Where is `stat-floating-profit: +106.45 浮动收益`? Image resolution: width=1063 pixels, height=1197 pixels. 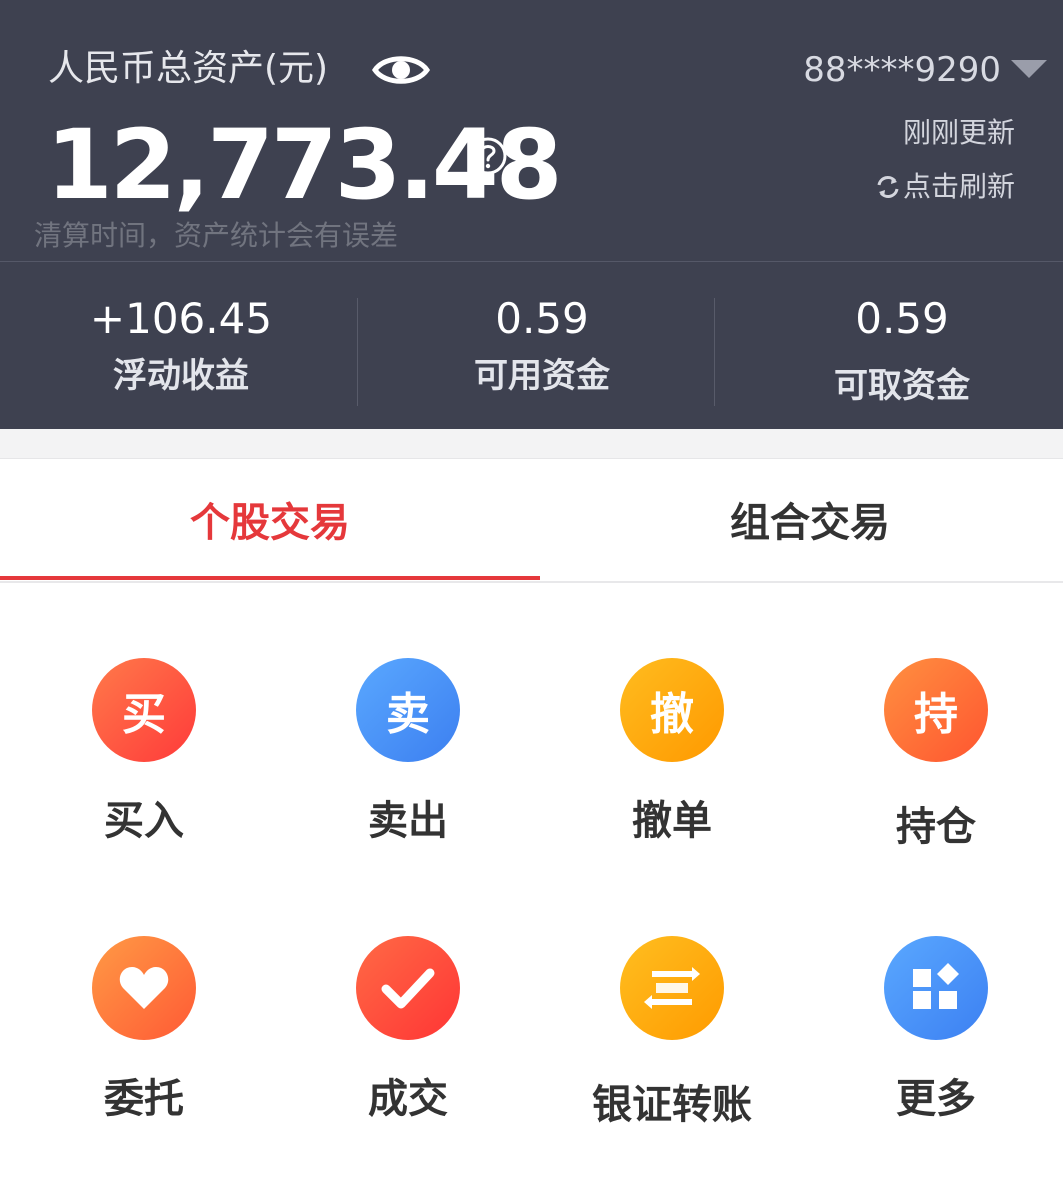
stat-floating-profit: +106.45 浮动收益 is located at coordinates (181, 346).